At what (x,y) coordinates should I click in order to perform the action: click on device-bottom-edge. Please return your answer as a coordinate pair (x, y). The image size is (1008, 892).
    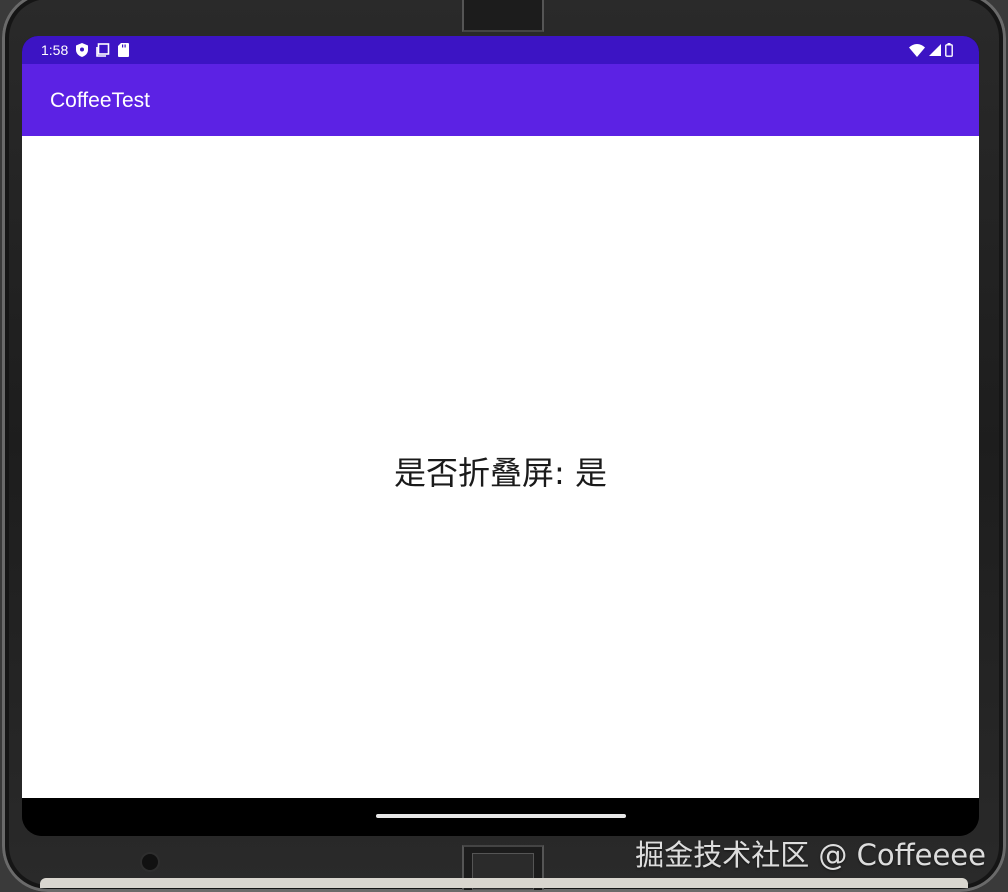
    Looking at the image, I should click on (504, 883).